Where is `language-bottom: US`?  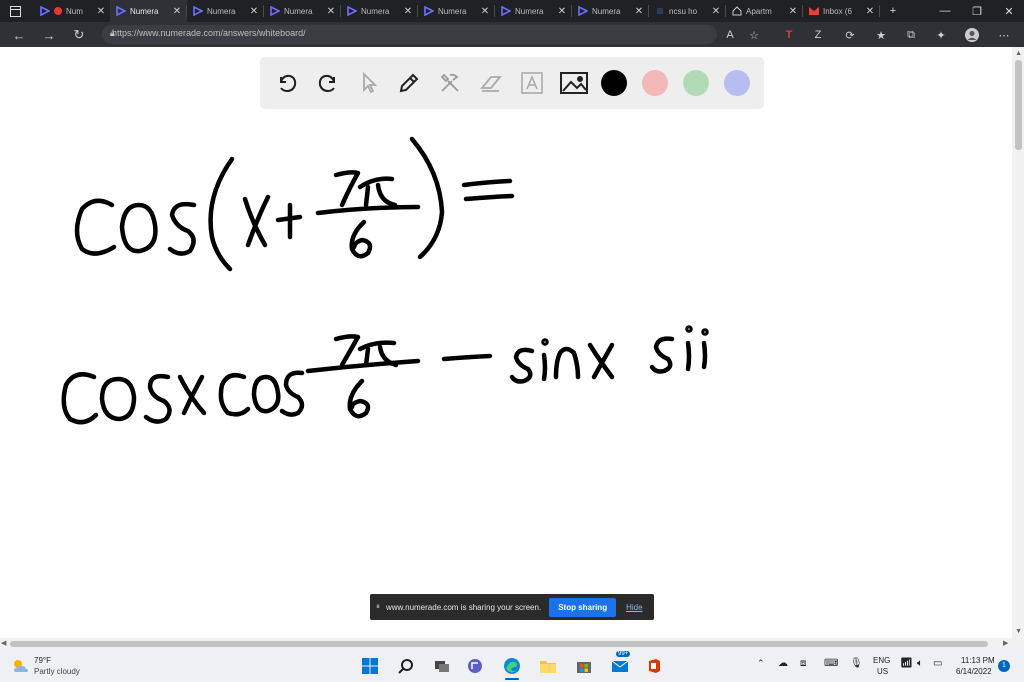 language-bottom: US is located at coordinates (882, 671).